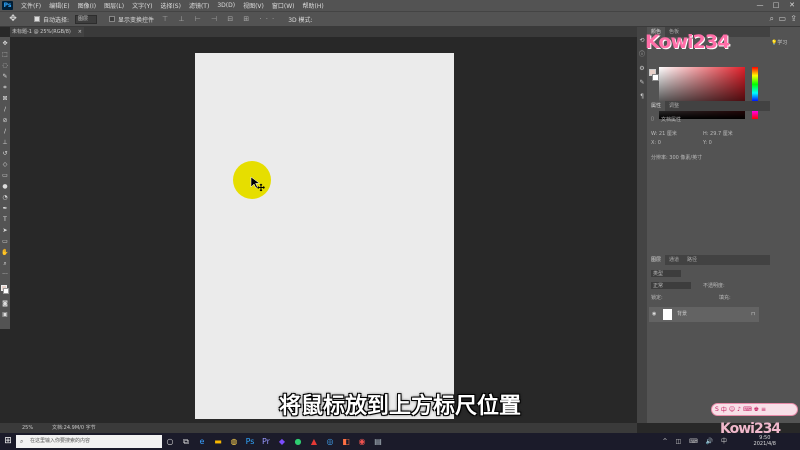 Image resolution: width=800 pixels, height=450 pixels. What do you see at coordinates (86, 19) in the screenshot?
I see `autoselect-dropdown: 图层` at bounding box center [86, 19].